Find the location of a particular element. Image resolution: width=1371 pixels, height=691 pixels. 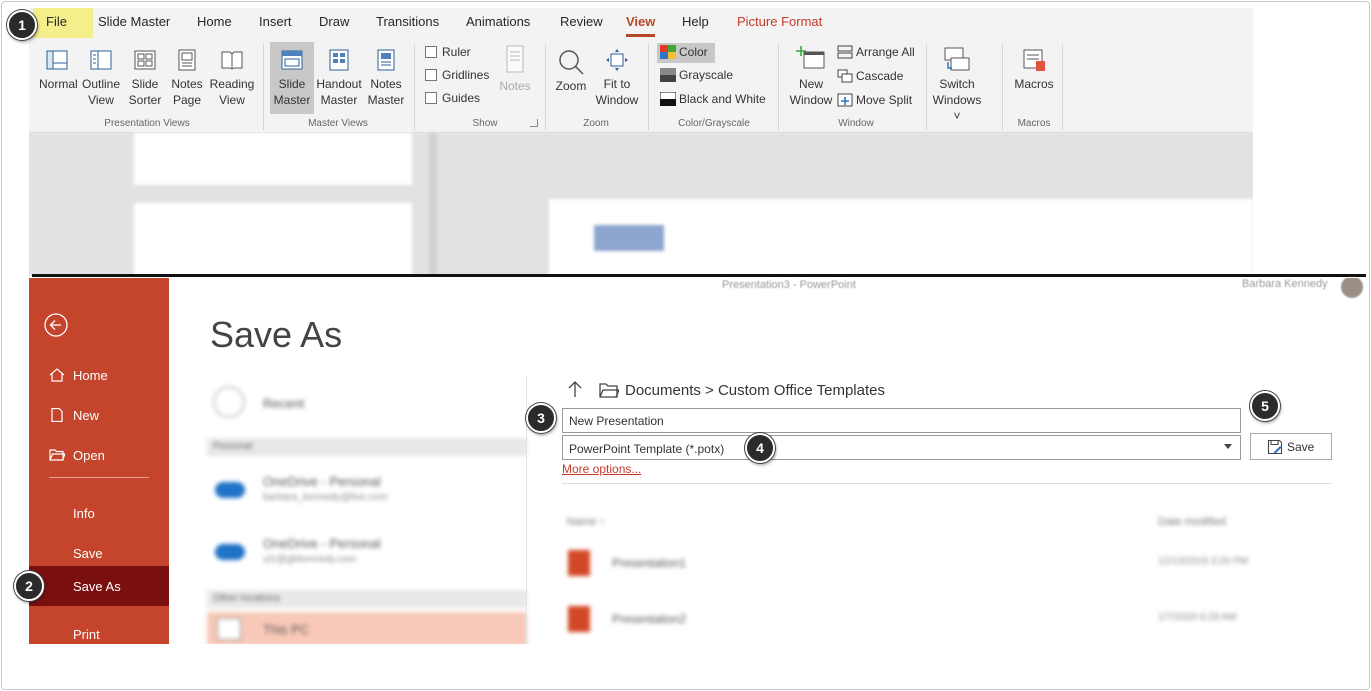

normal-view-label: Normal is located at coordinates (58, 84).